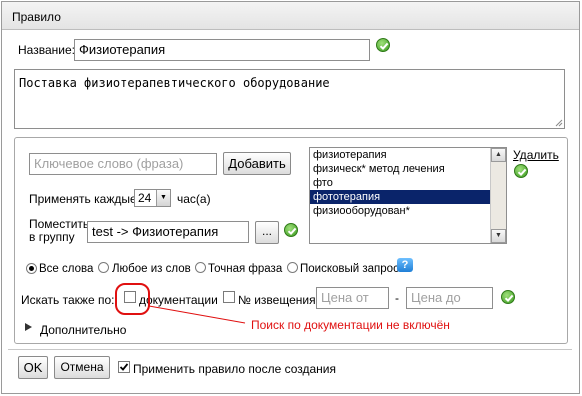  What do you see at coordinates (400, 211) in the screenshot?
I see `keyword-list-item: физиооборудован*` at bounding box center [400, 211].